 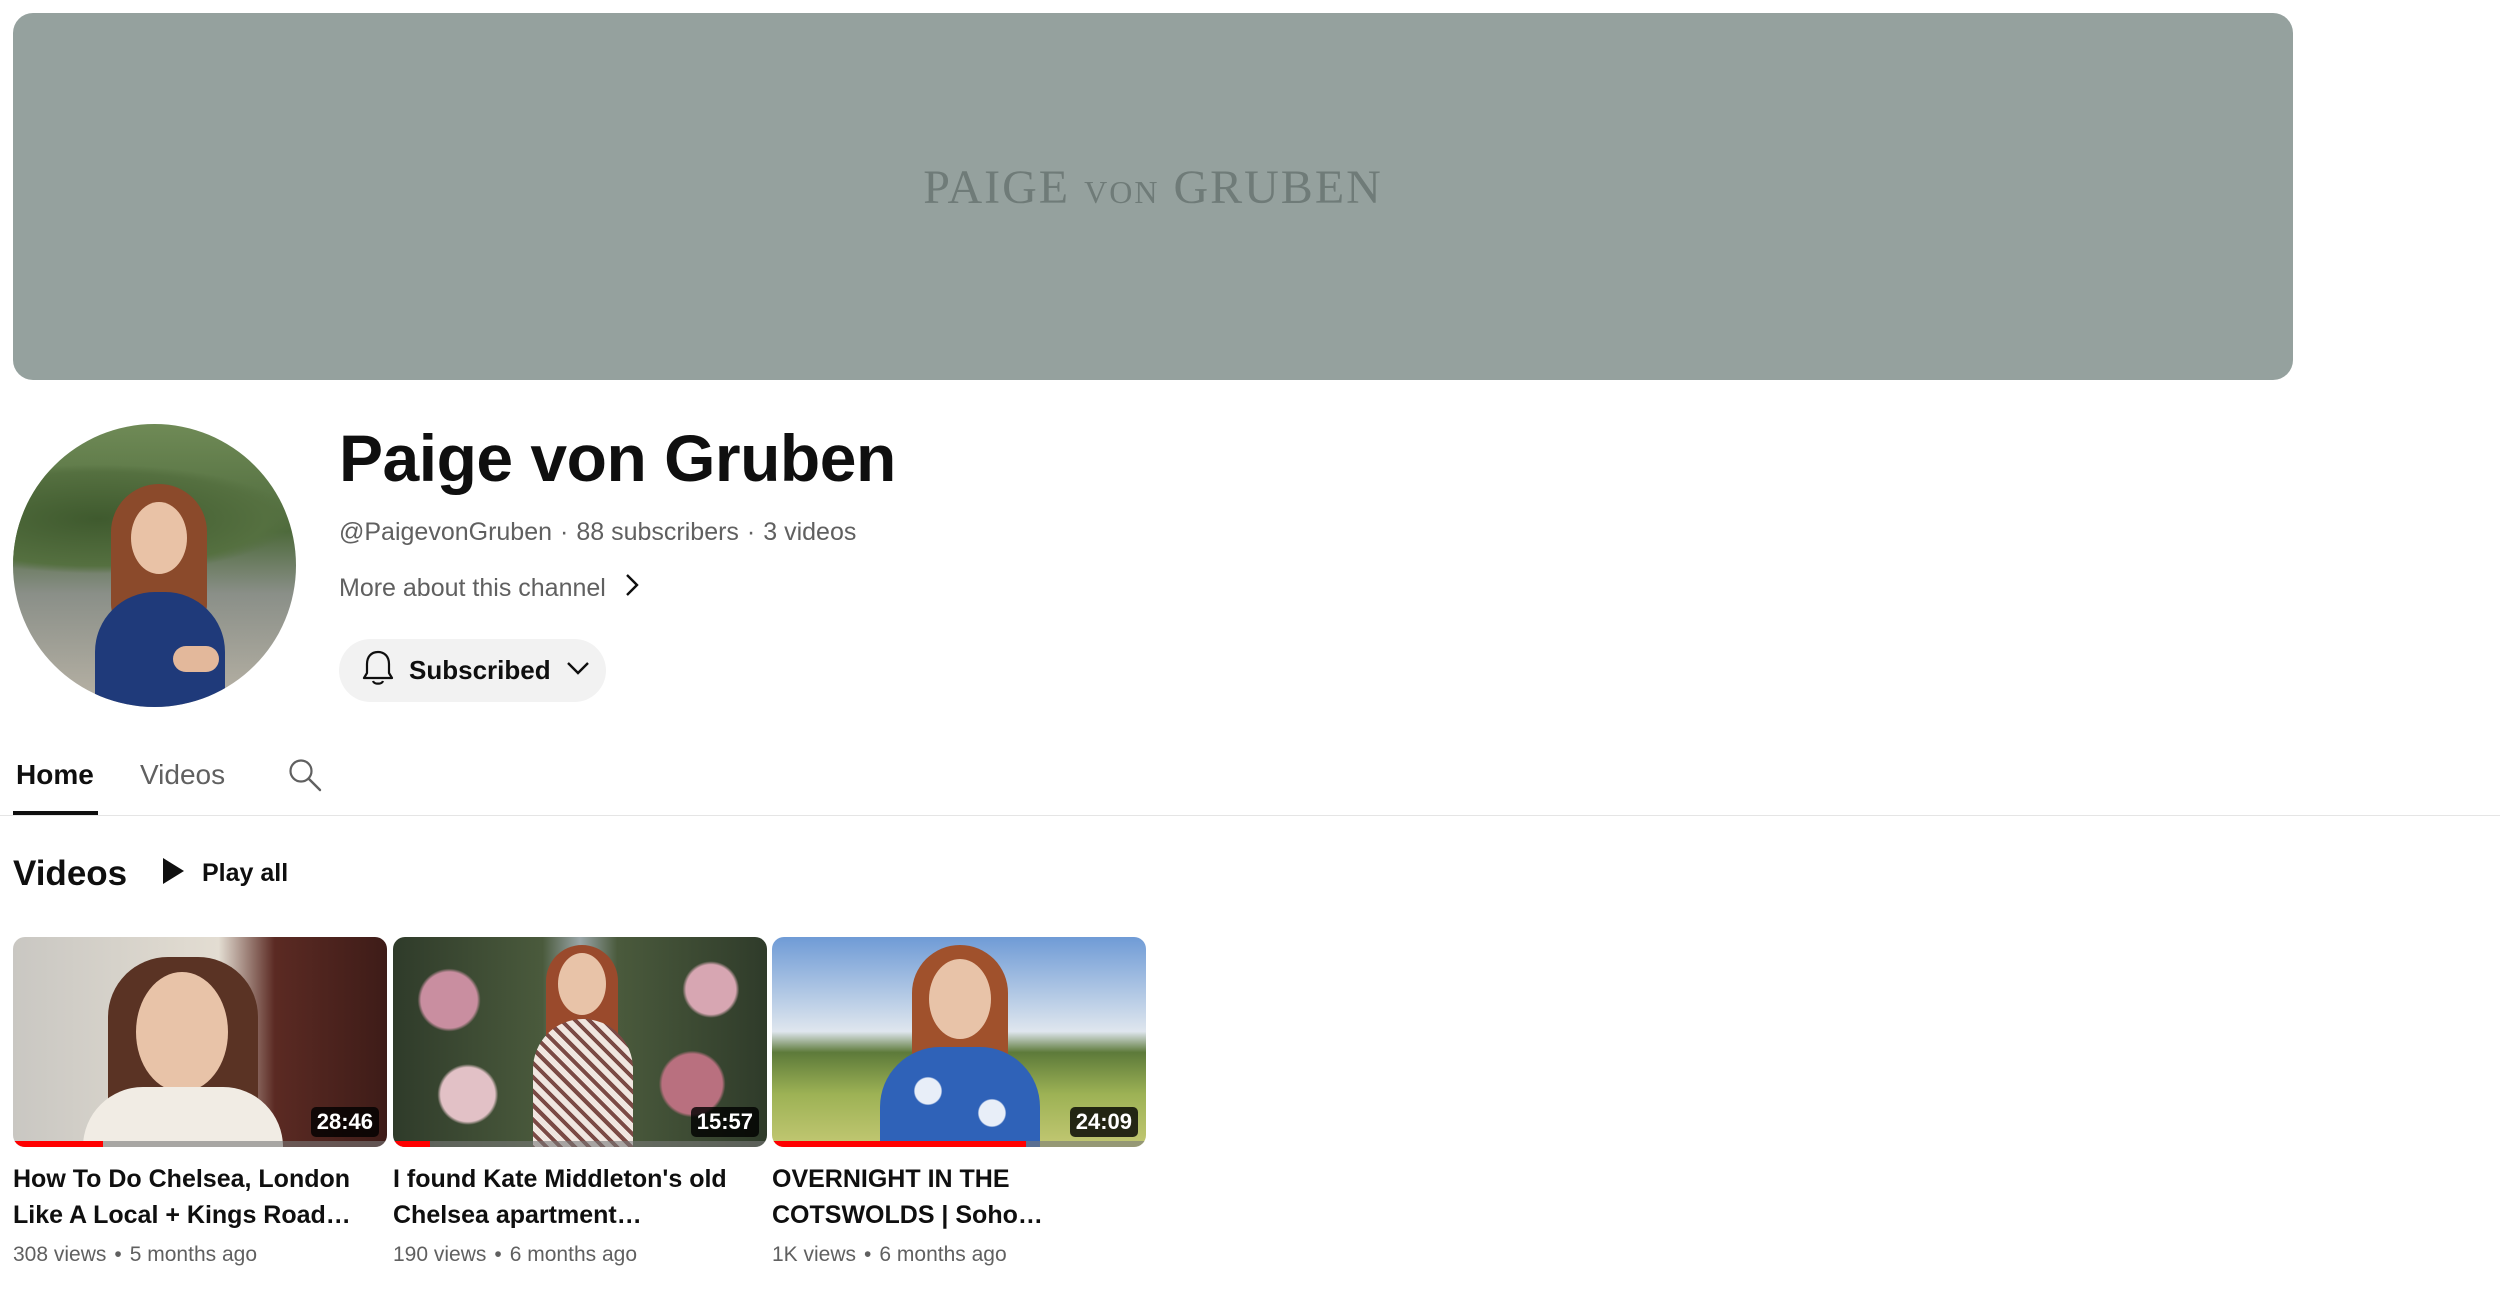 What do you see at coordinates (446, 532) in the screenshot?
I see `channel-handle: @PaigevonGruben` at bounding box center [446, 532].